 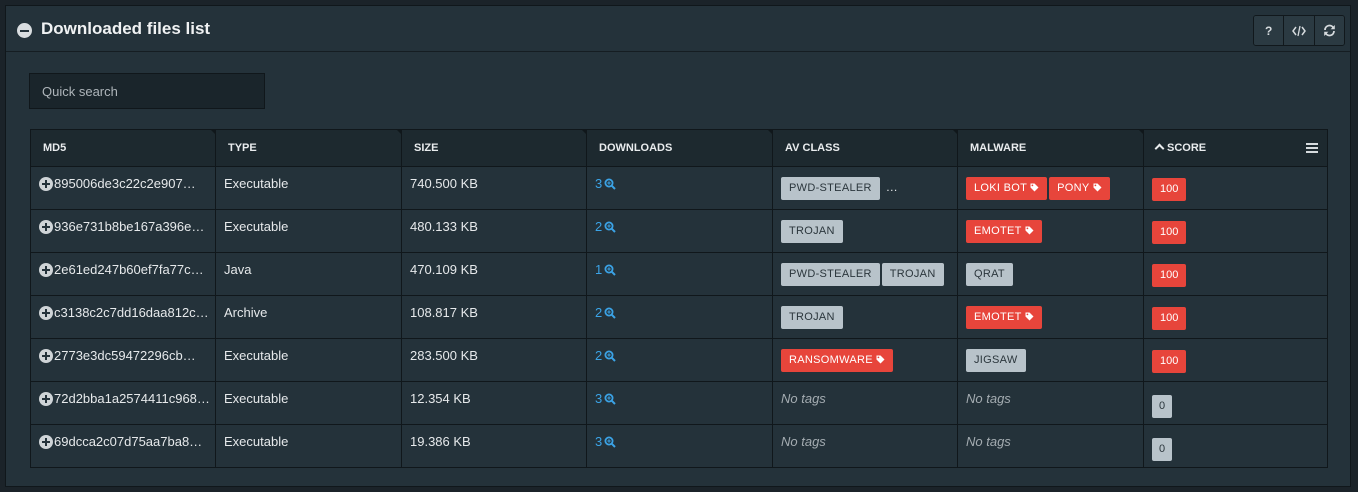 I want to click on panel-title: Downloaded files list, so click(x=126, y=28).